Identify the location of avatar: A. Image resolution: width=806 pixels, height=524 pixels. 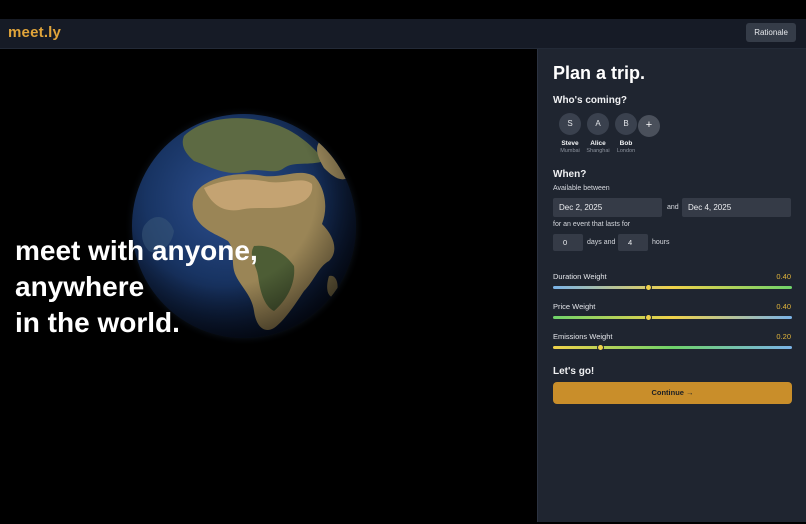
(598, 124).